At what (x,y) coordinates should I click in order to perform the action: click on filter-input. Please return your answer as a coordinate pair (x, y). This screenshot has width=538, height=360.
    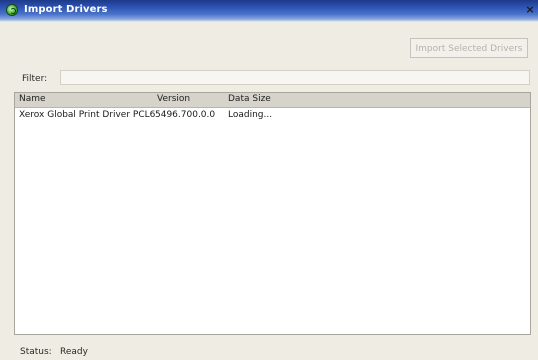
    Looking at the image, I should click on (295, 77).